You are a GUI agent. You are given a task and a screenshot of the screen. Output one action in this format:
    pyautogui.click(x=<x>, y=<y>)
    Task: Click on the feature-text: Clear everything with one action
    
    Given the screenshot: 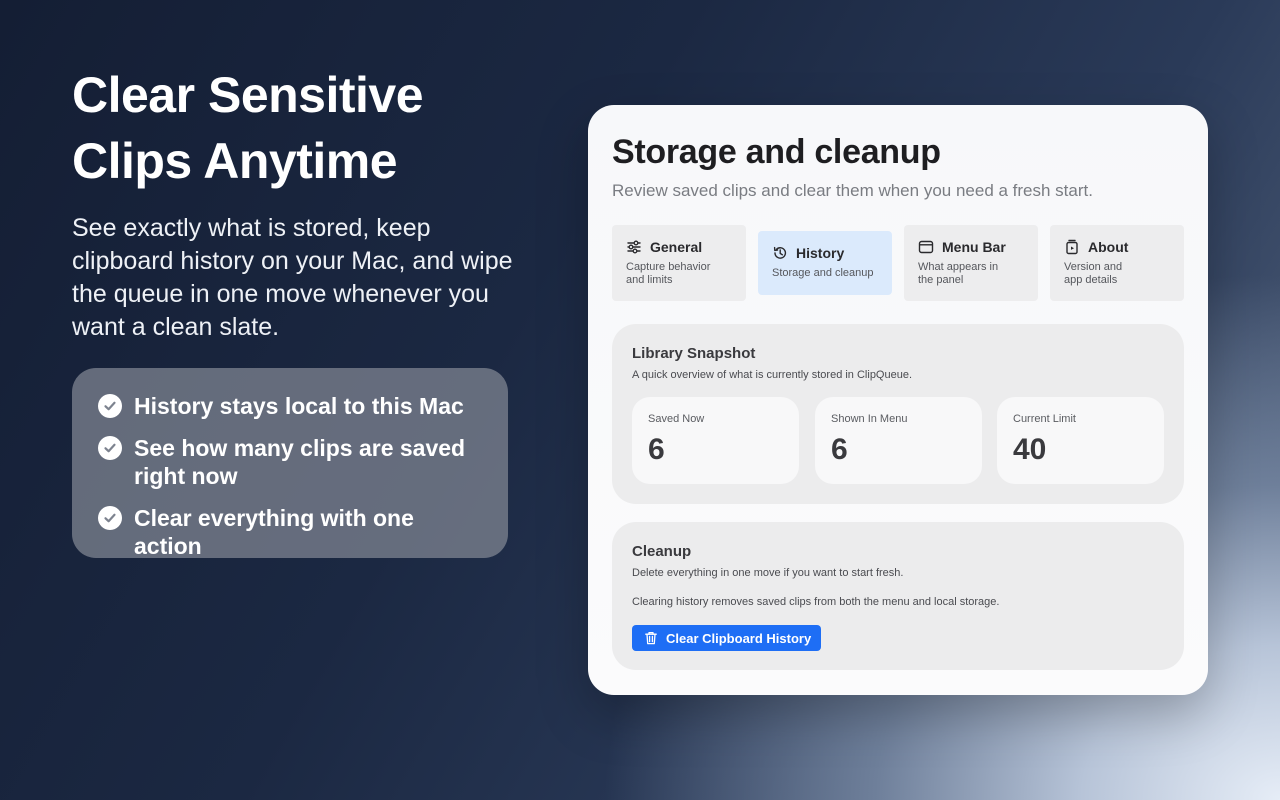 What is the action you would take?
    pyautogui.click(x=274, y=532)
    